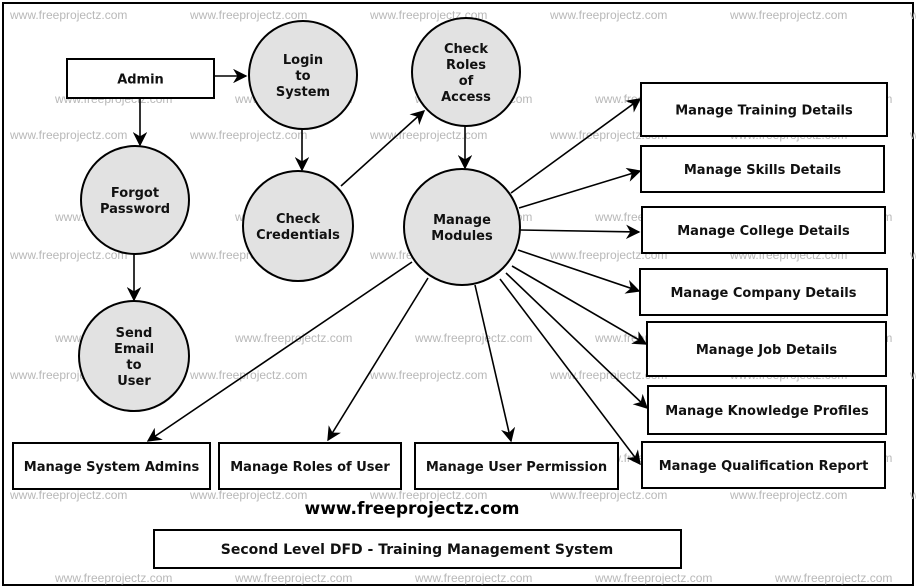  I want to click on module-label: Manage Roles of User, so click(310, 467).